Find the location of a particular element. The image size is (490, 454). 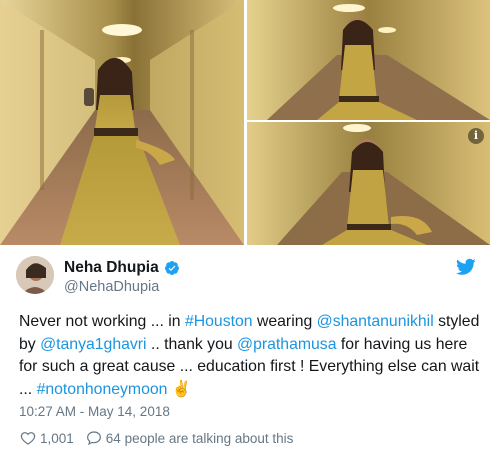

tweet-actions: 1,001 64 people are talking about this is located at coordinates (162, 438).